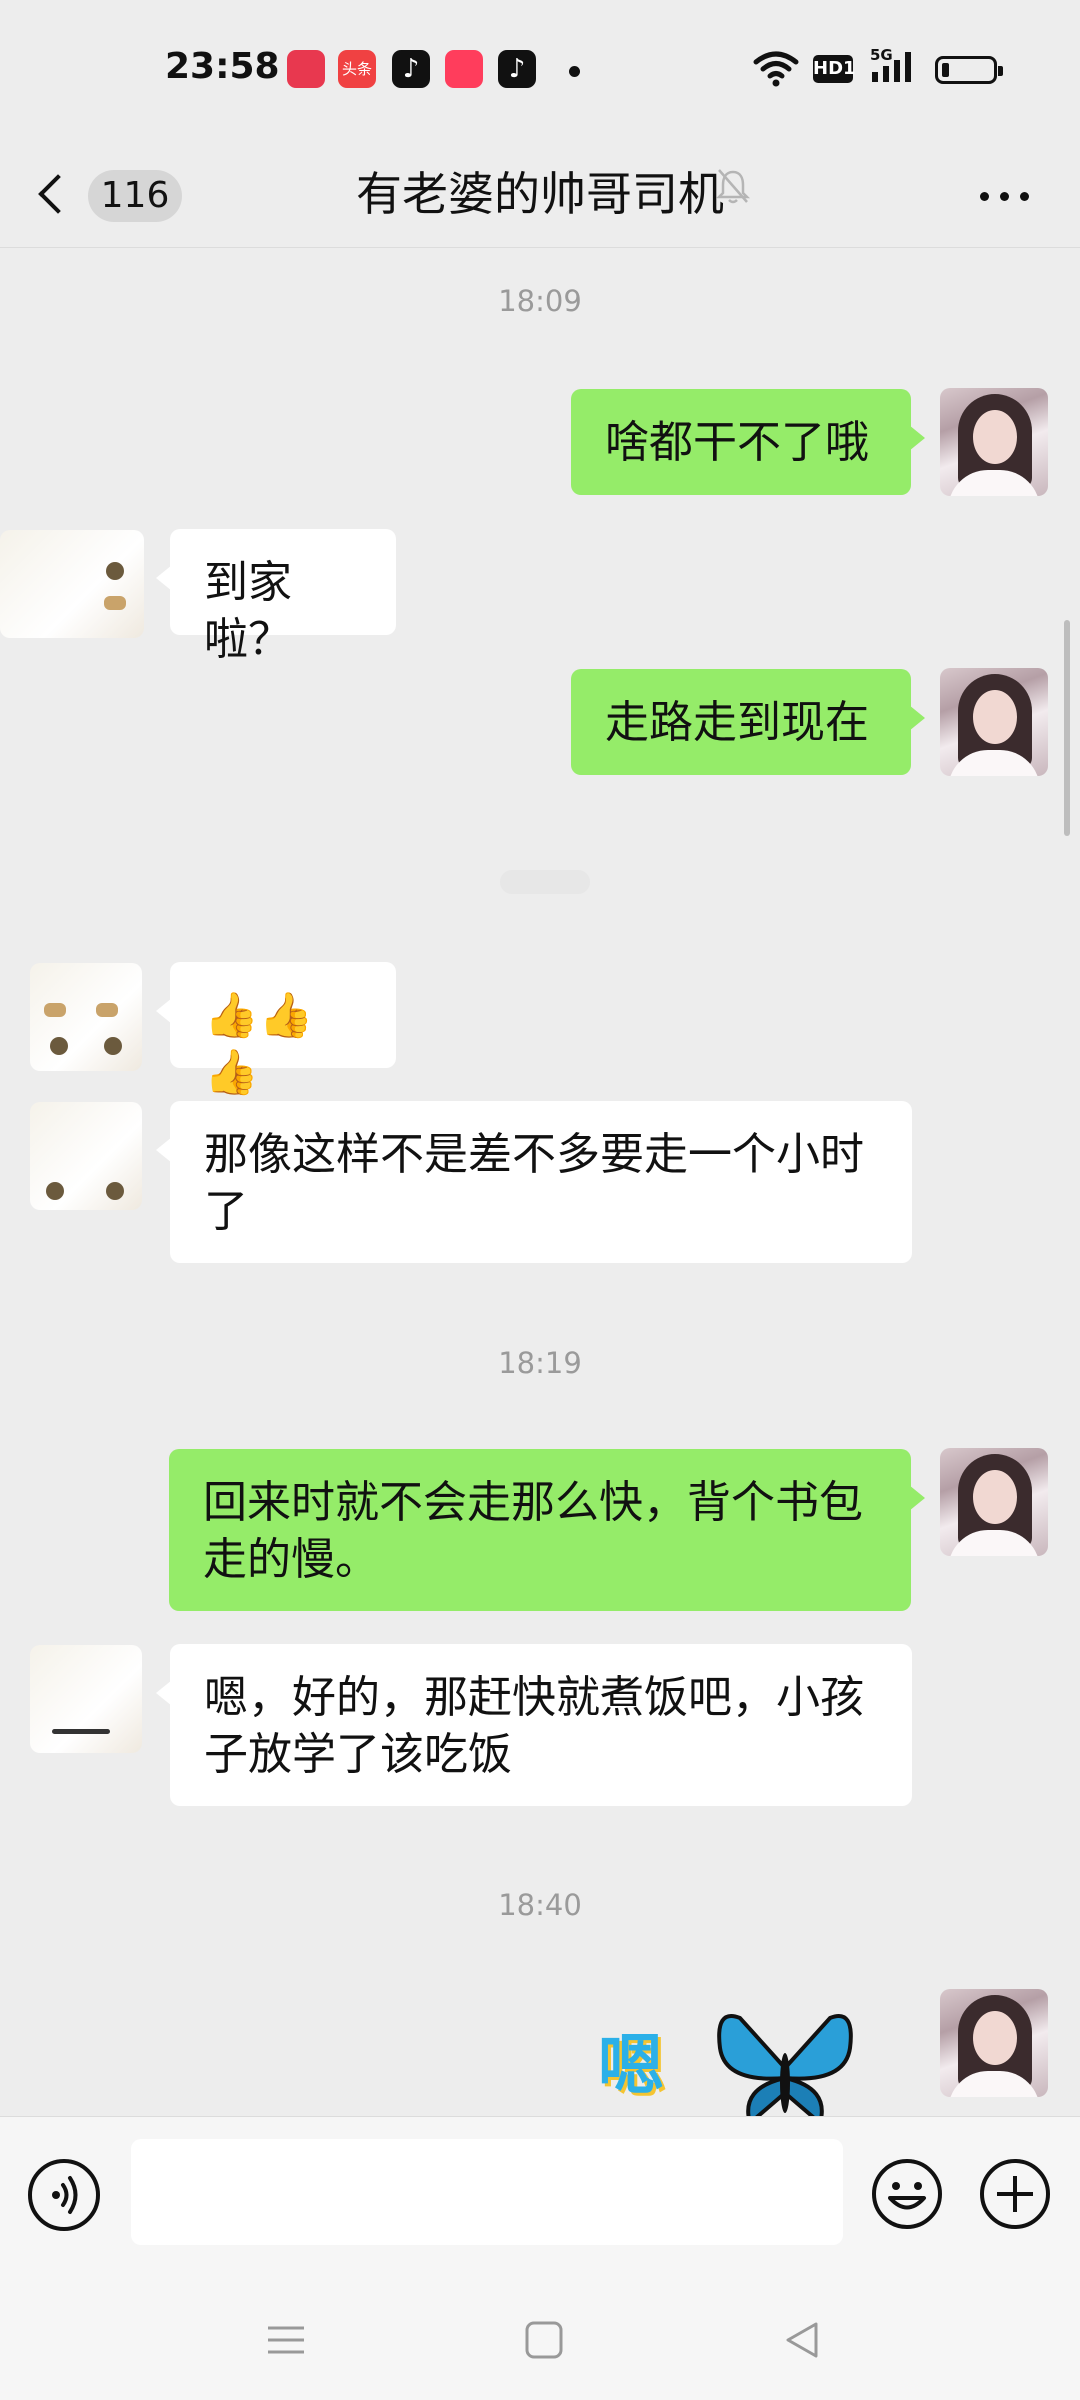 This screenshot has height=2400, width=1080. What do you see at coordinates (540, 194) in the screenshot?
I see `chat-header: 有老婆的帅哥司机 116` at bounding box center [540, 194].